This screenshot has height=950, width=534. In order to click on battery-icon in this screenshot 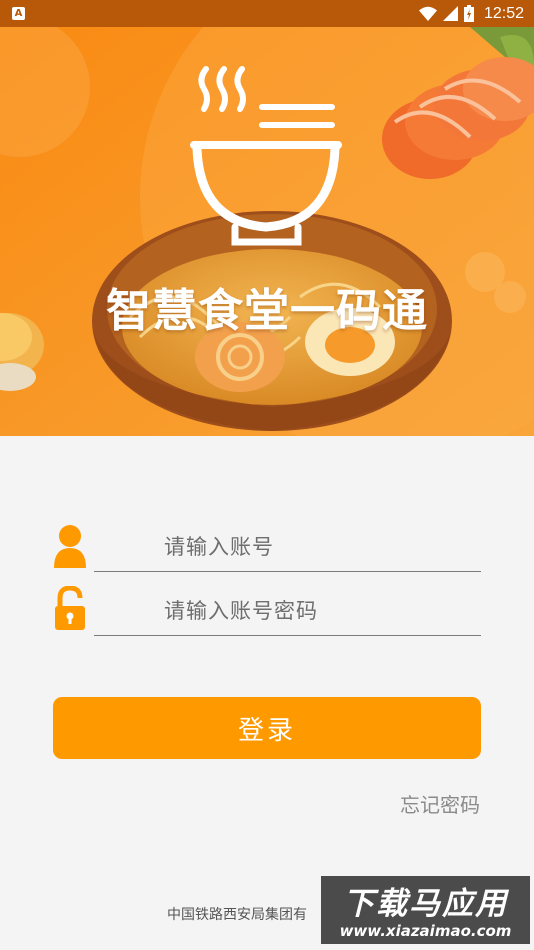, I will do `click(468, 13)`.